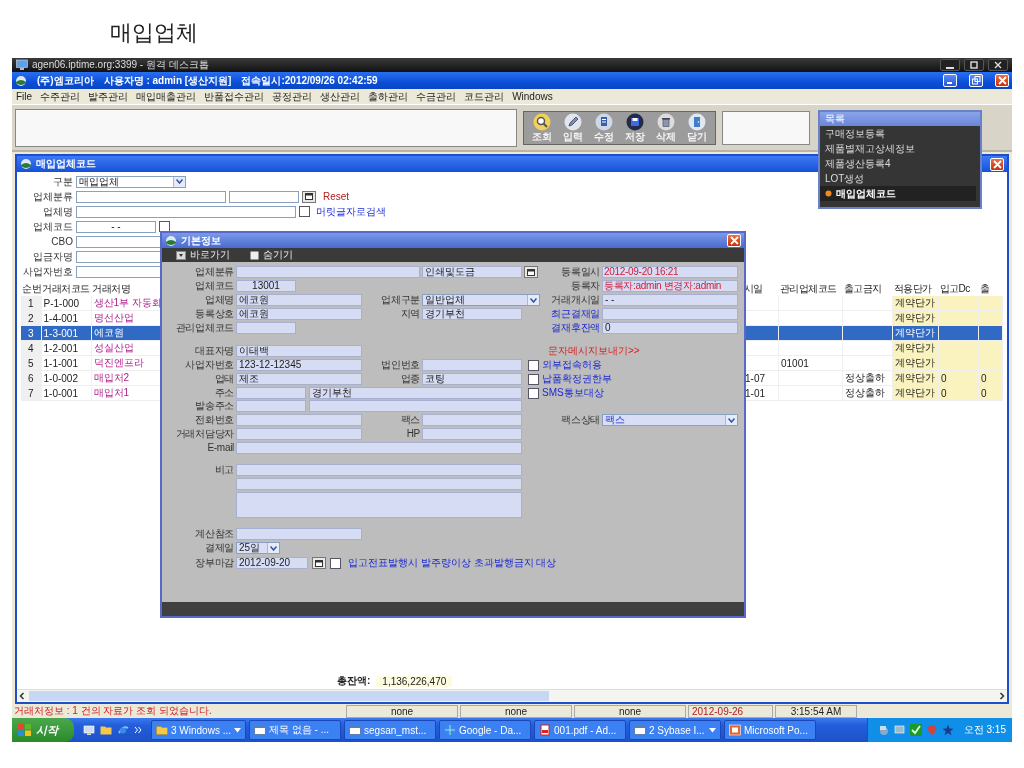 The height and width of the screenshot is (768, 1024). What do you see at coordinates (223, 379) in the screenshot?
I see `field-label: 업태` at bounding box center [223, 379].